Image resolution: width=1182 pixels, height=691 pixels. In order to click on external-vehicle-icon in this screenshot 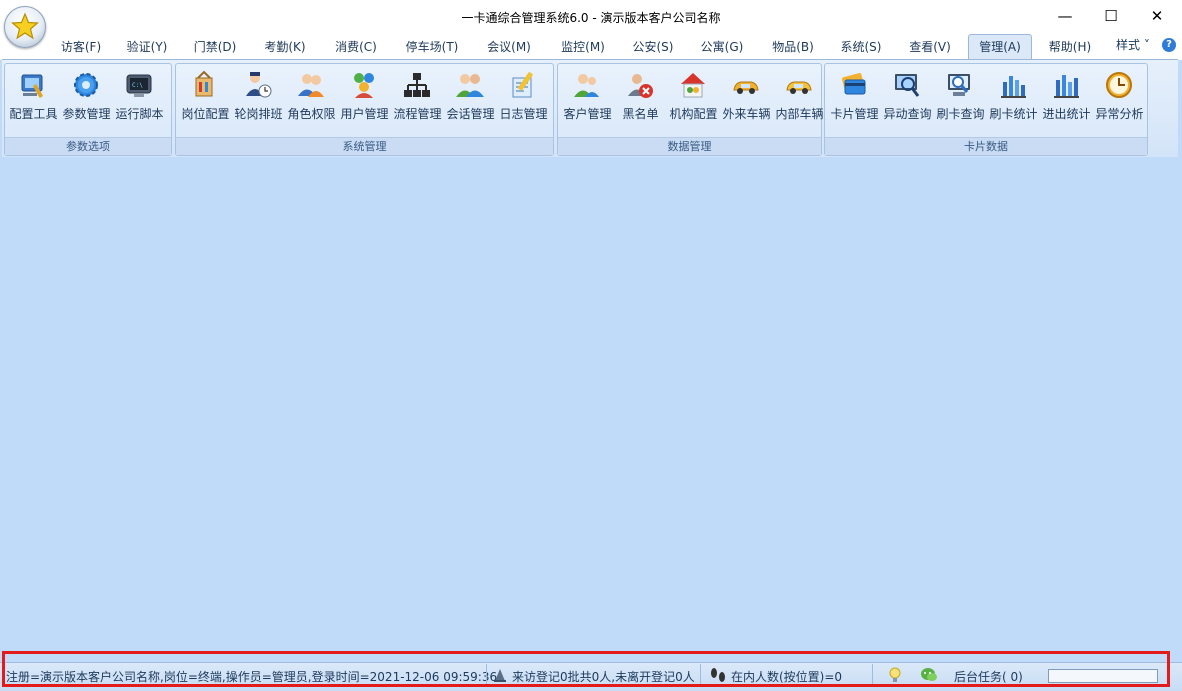, I will do `click(746, 87)`.